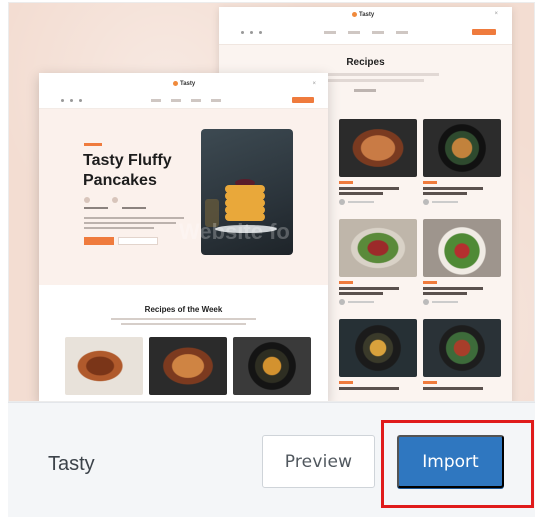 The image size is (535, 517). I want to click on hero-title: Tasty Fluffy Pancakes, so click(127, 170).